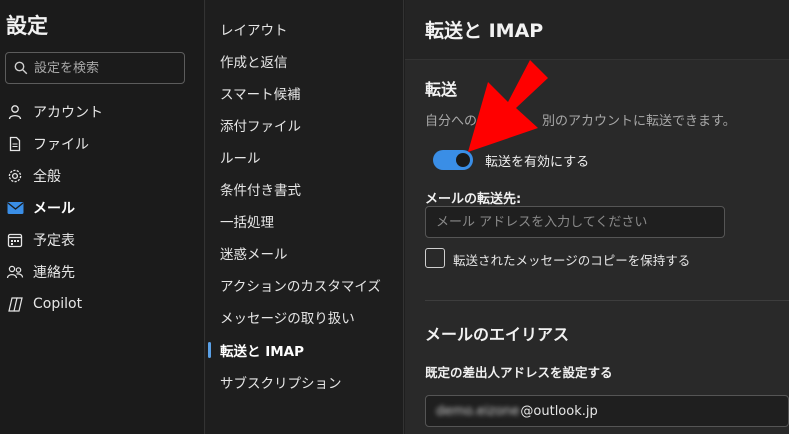  Describe the element at coordinates (101, 240) in the screenshot. I see `sidebar-item-calendar: 予定表` at that location.